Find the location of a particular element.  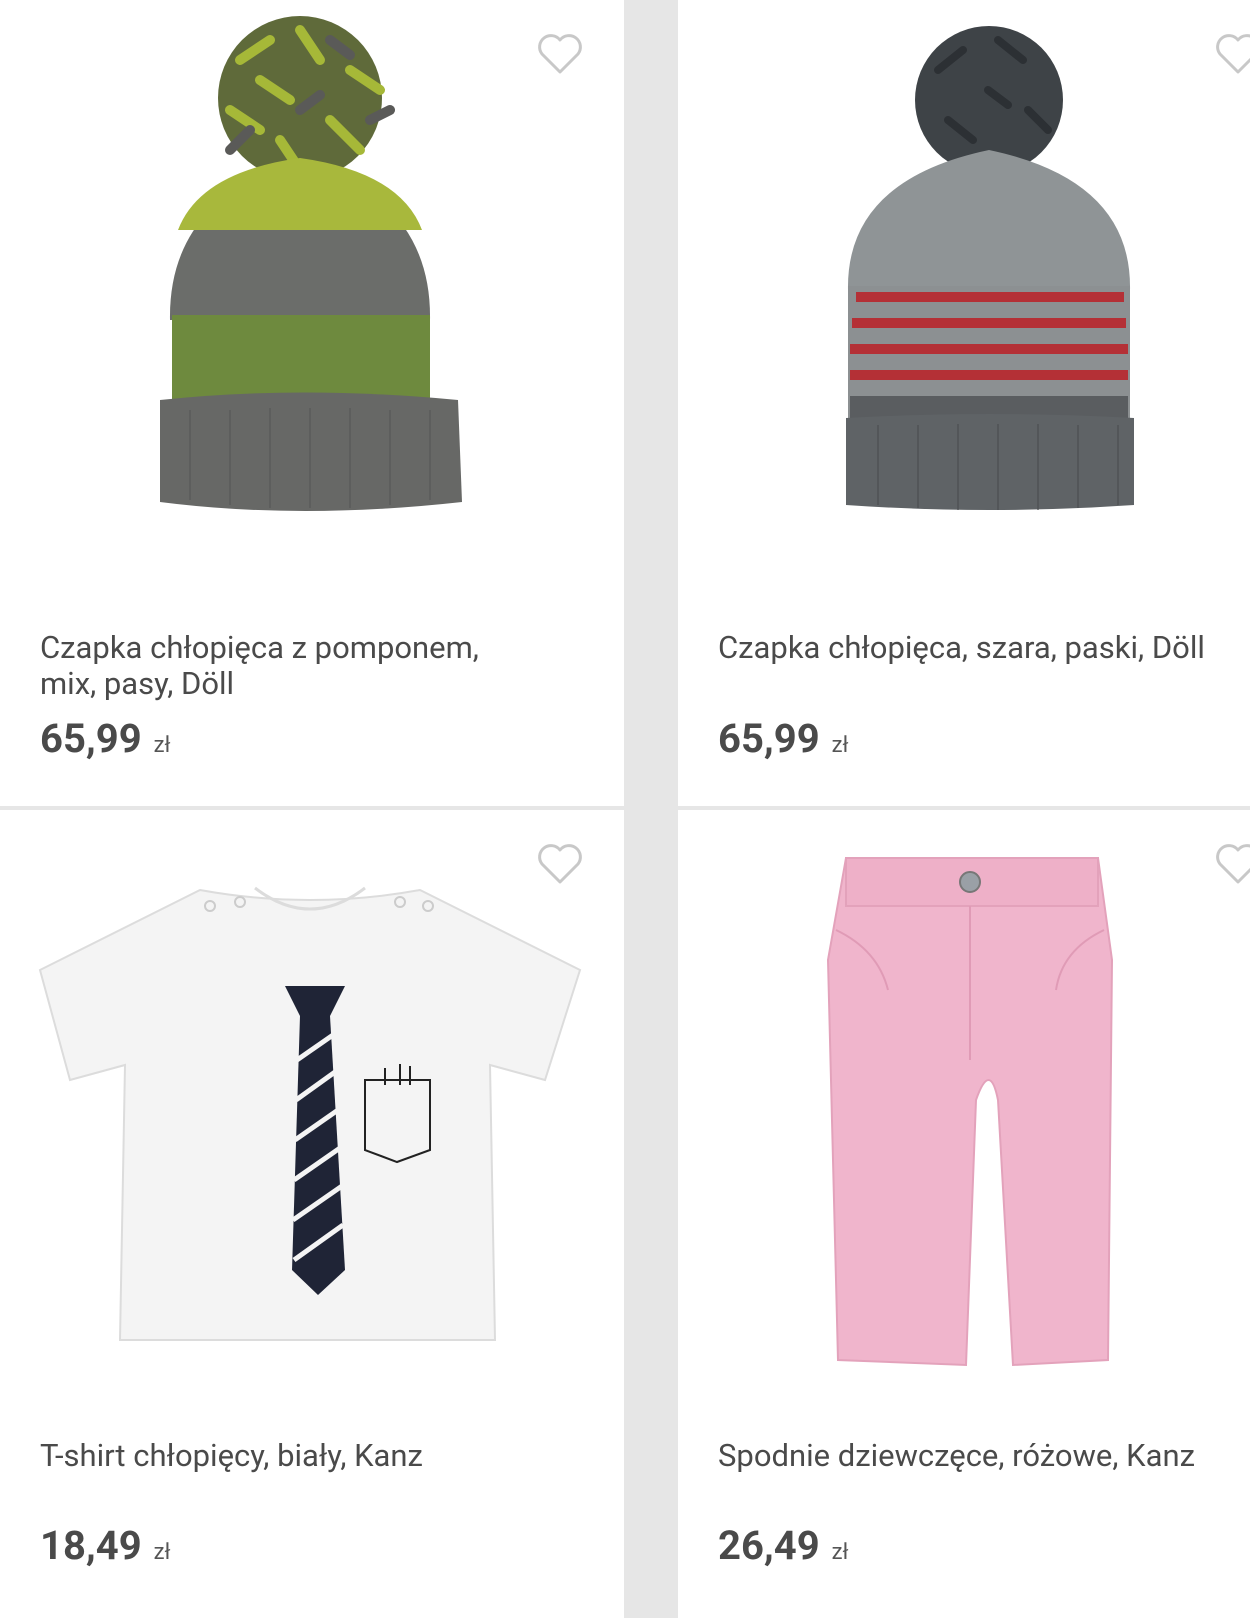

product-name: T-shirt chłopięcy, biały, Kanz is located at coordinates (320, 1456).